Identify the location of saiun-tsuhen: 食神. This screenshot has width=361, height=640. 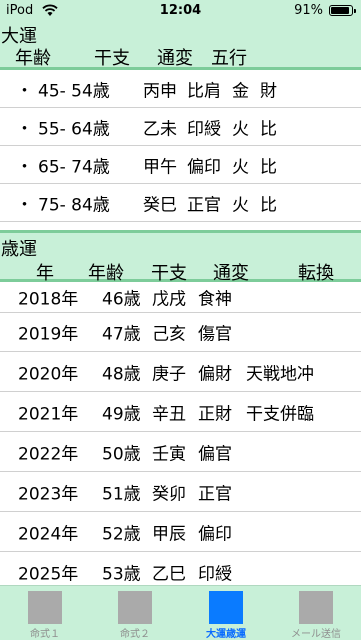
(215, 299).